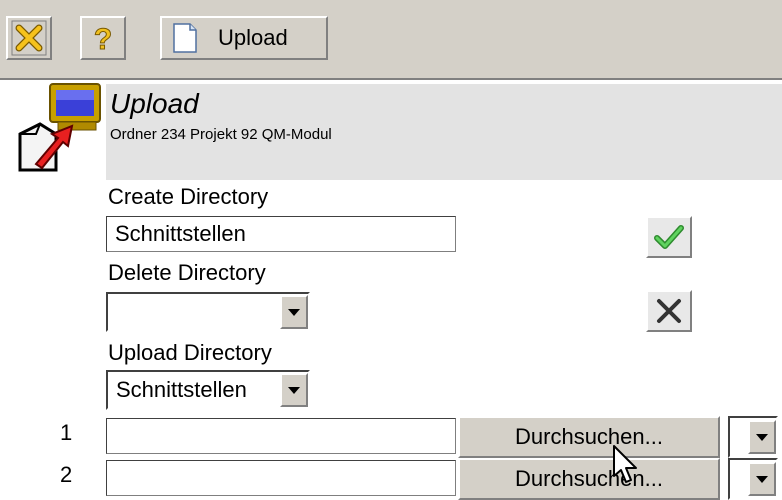  Describe the element at coordinates (185, 38) in the screenshot. I see `document-icon` at that location.